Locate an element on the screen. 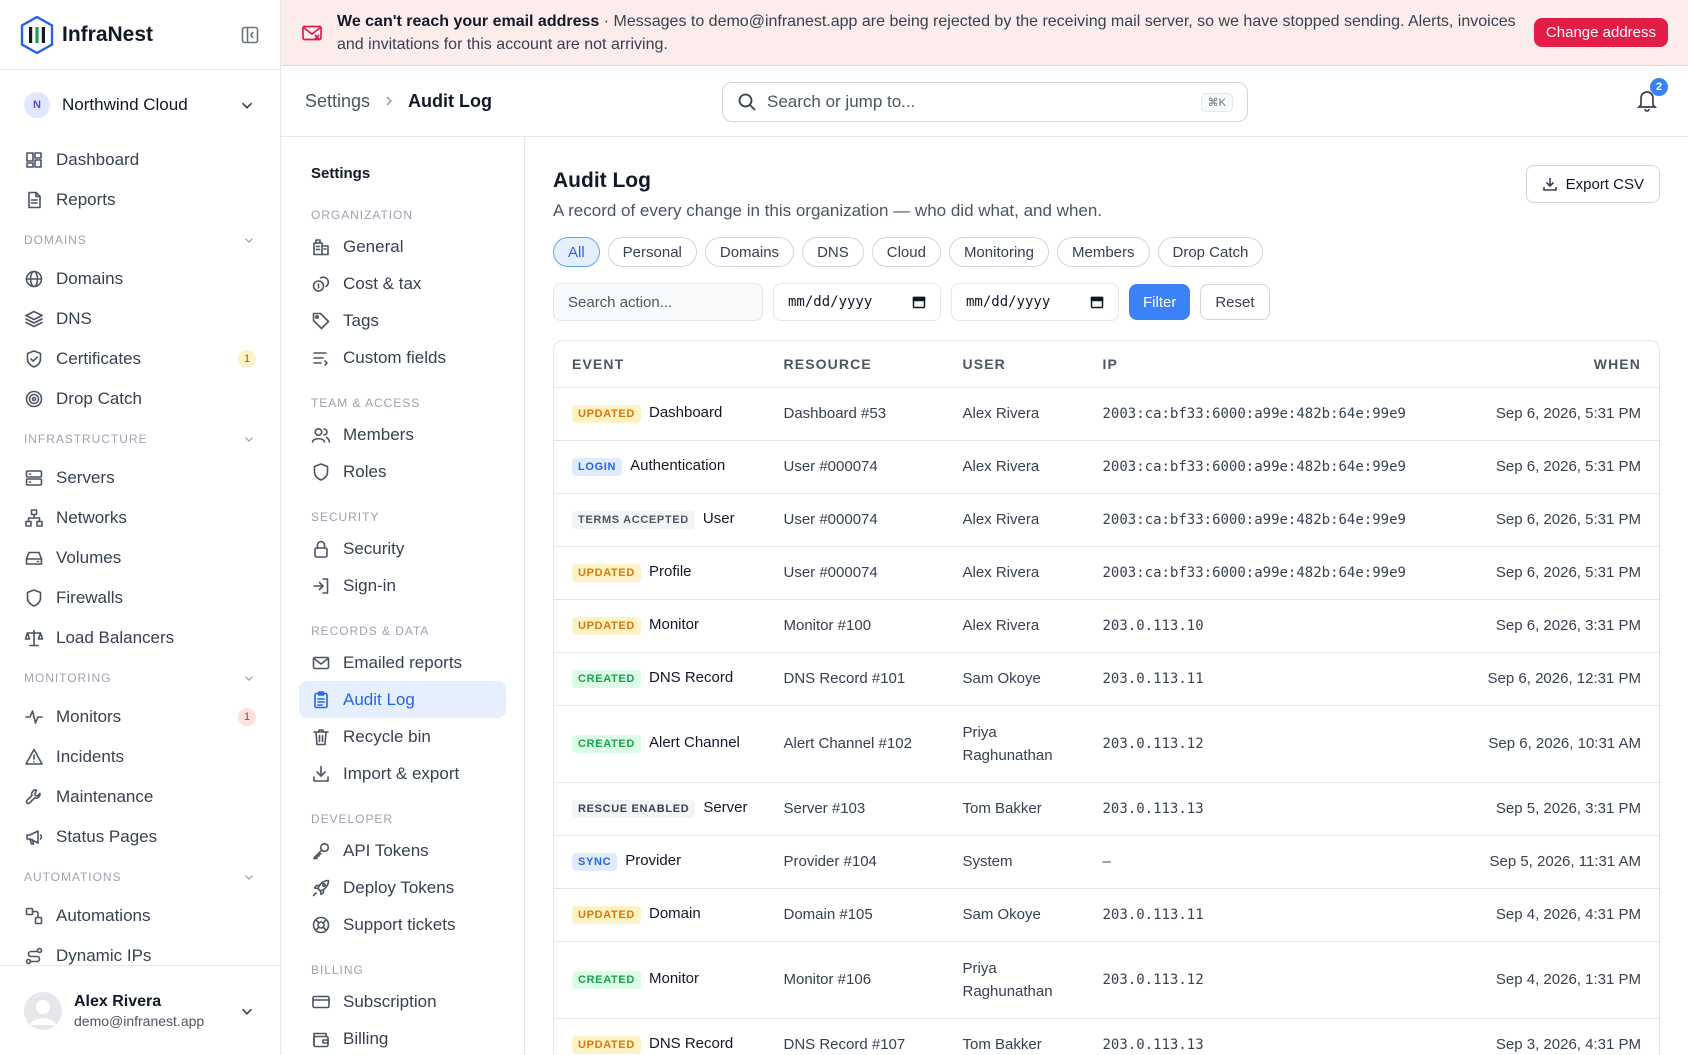 This screenshot has height=1055, width=1688. mail-icon is located at coordinates (321, 663).